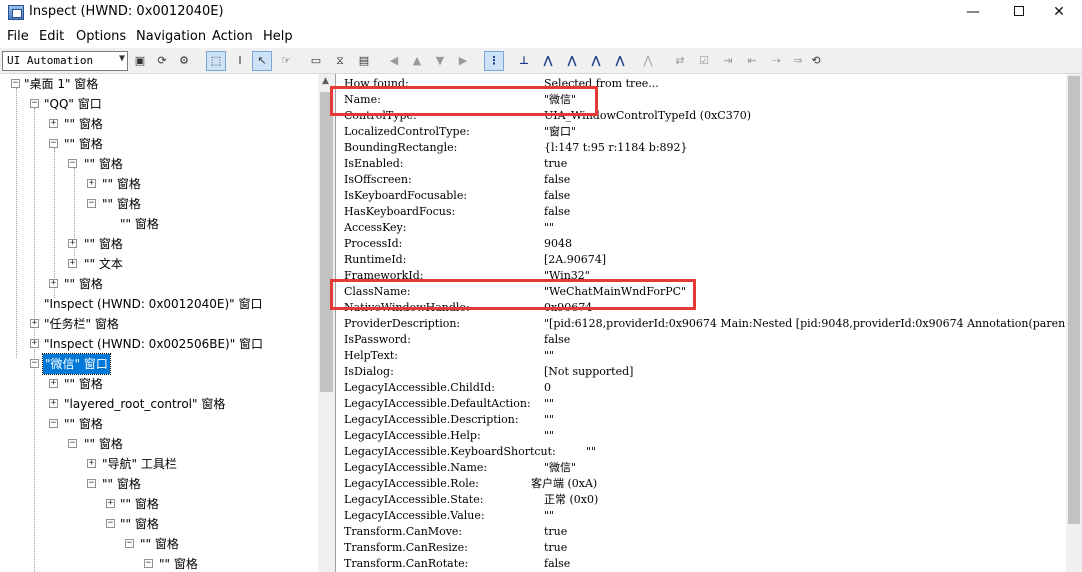 Image resolution: width=1082 pixels, height=572 pixels. I want to click on nav-disabled-icon: ⋀, so click(648, 61).